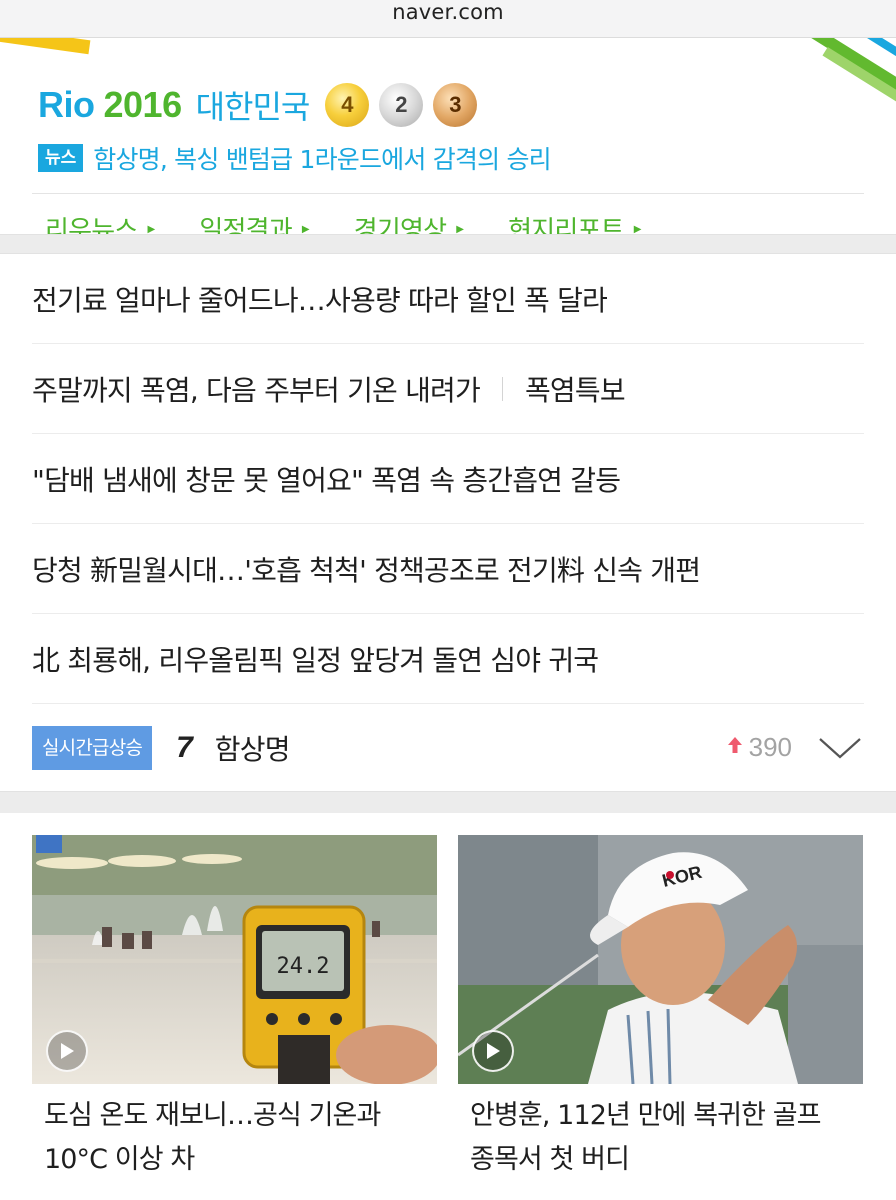  Describe the element at coordinates (455, 105) in the screenshot. I see `bronze-medal-count: 3` at that location.